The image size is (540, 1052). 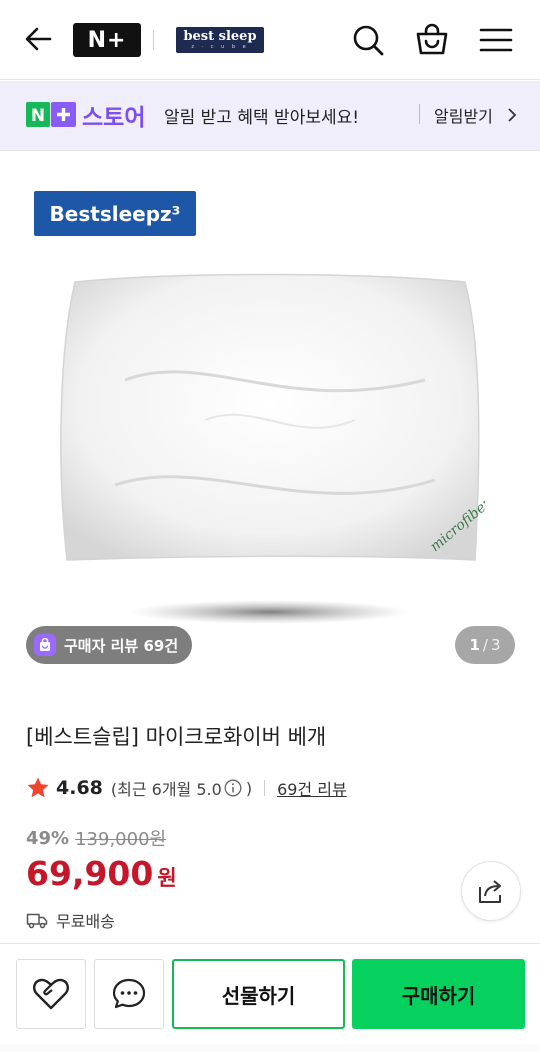 What do you see at coordinates (109, 645) in the screenshot?
I see `buyer-review-badge: 구매자 리뷰 69건` at bounding box center [109, 645].